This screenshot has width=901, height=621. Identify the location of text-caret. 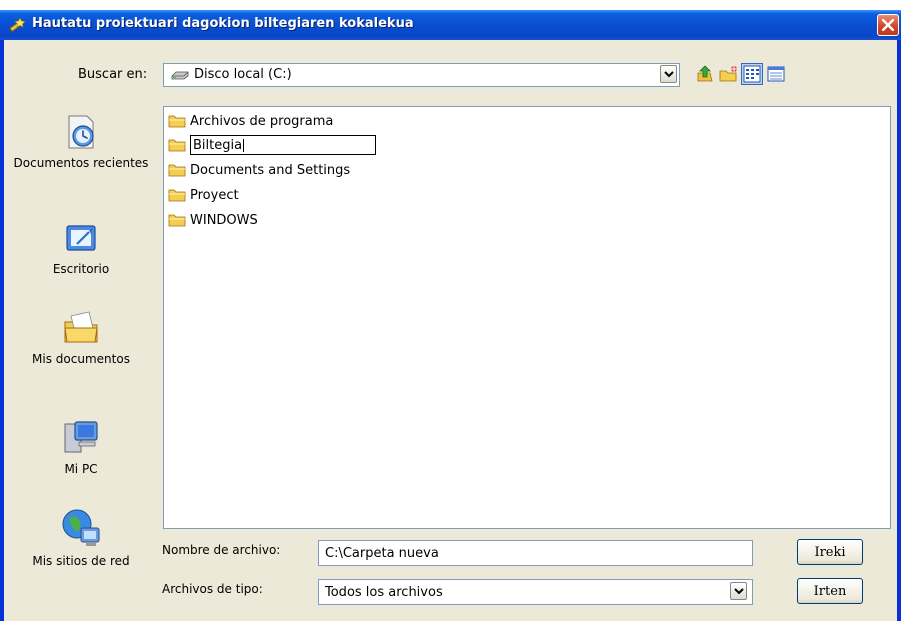
(244, 145).